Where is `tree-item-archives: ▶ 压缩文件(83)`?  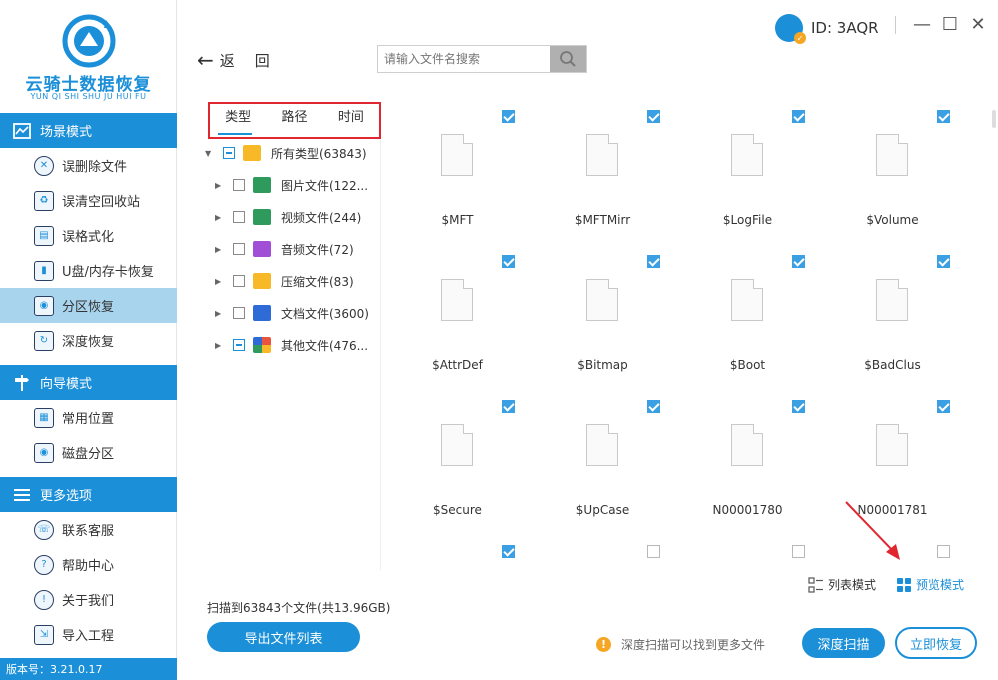 tree-item-archives: ▶ 压缩文件(83) is located at coordinates (284, 281).